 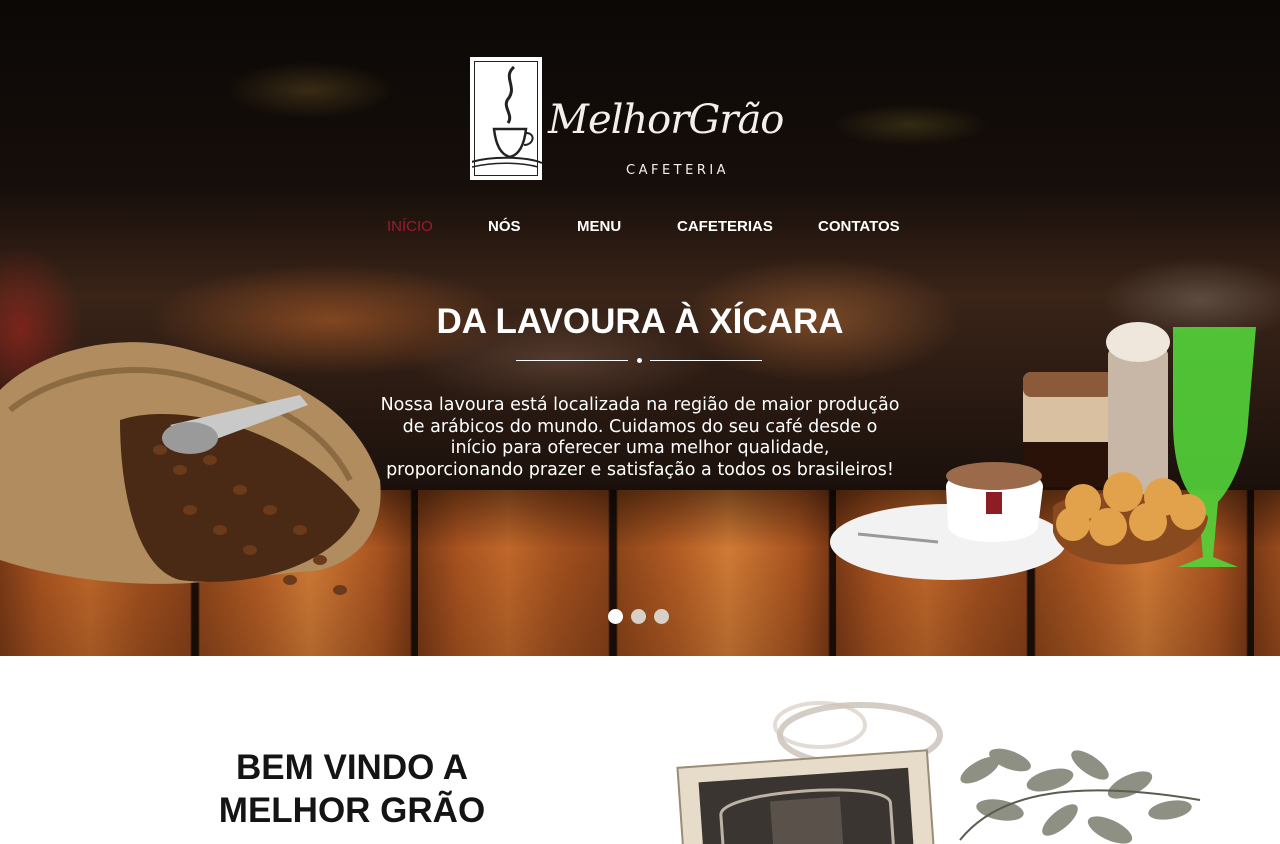 I want to click on hero-headline: DA LAVOURA À XÍCARA, so click(x=640, y=321).